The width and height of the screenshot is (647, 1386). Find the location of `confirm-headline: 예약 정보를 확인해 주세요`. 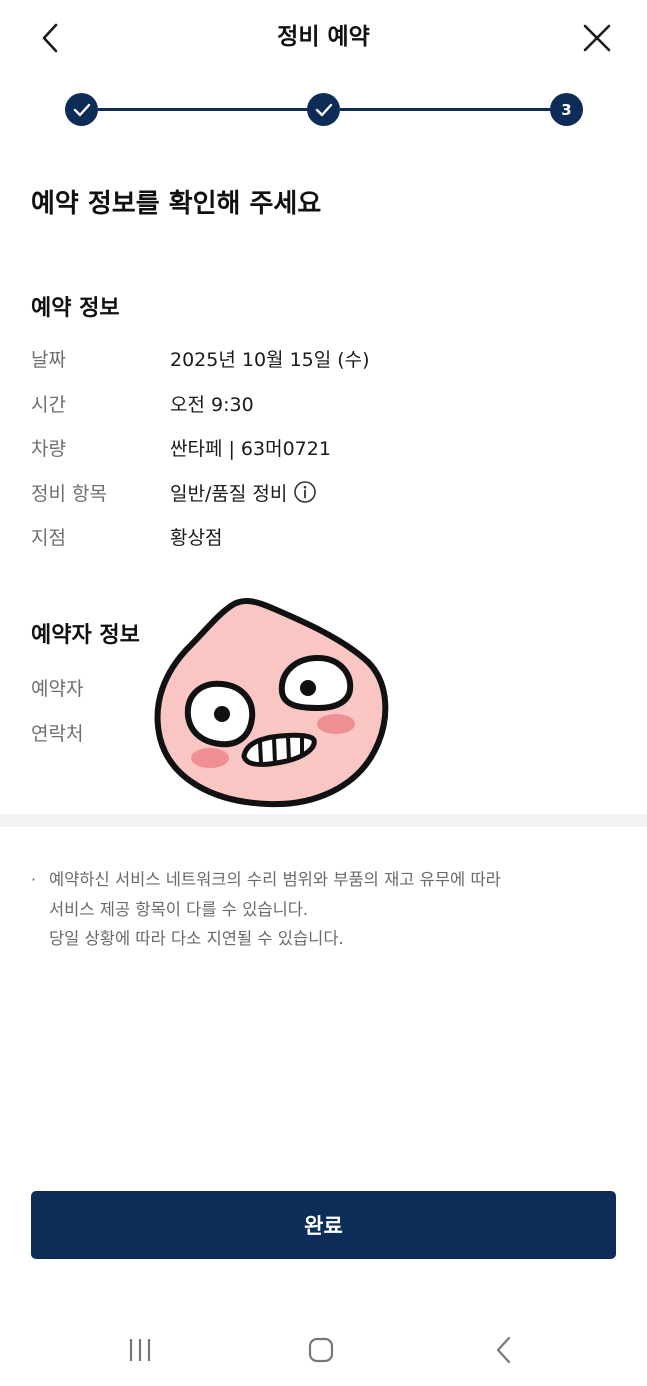

confirm-headline: 예약 정보를 확인해 주세요 is located at coordinates (176, 204).